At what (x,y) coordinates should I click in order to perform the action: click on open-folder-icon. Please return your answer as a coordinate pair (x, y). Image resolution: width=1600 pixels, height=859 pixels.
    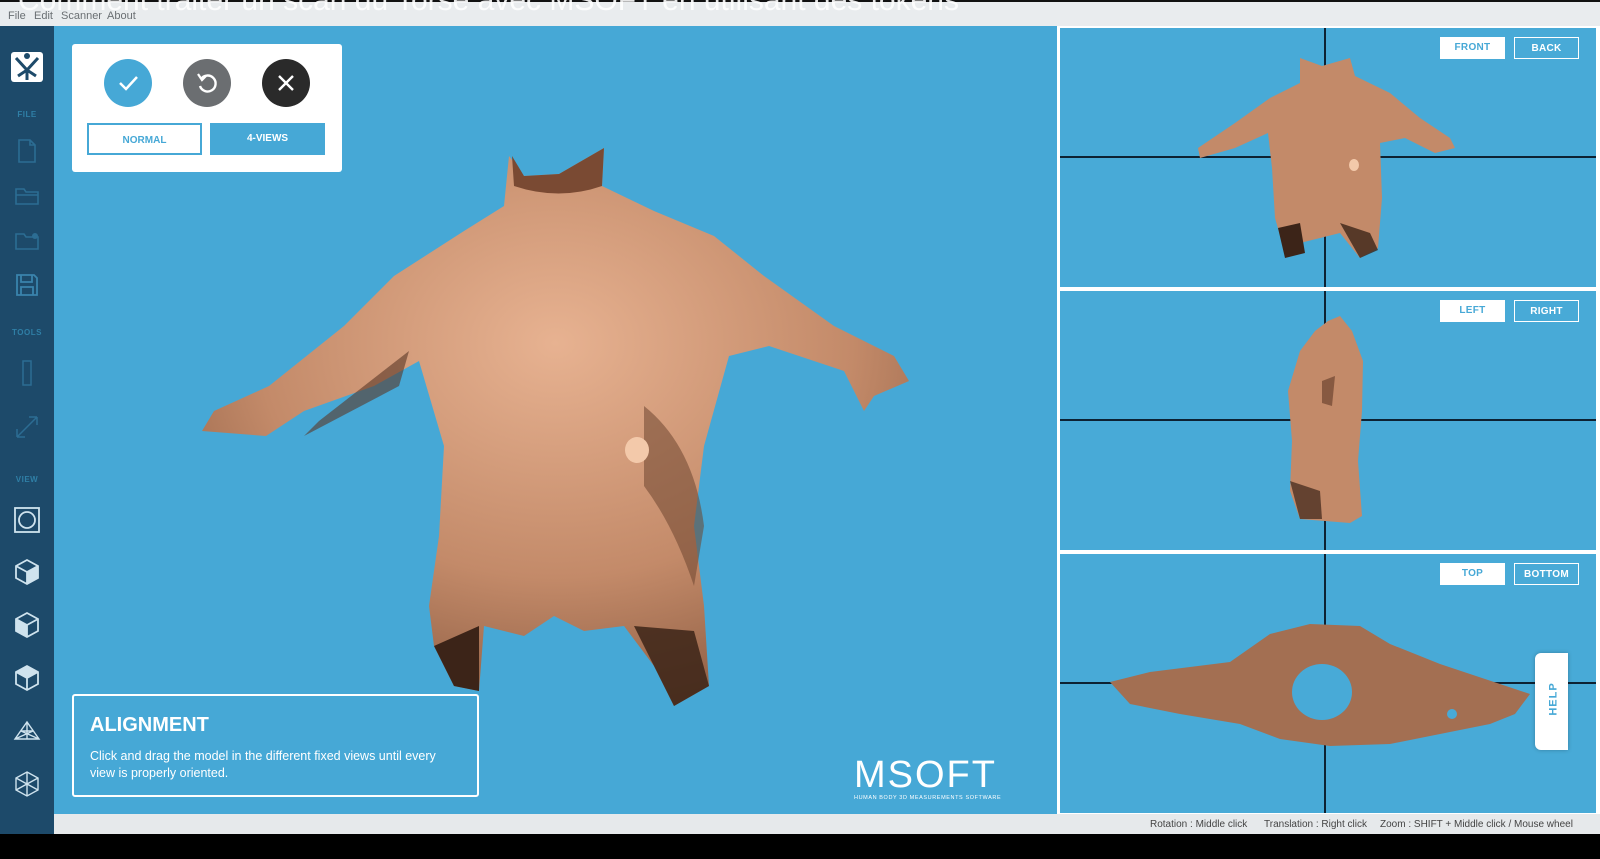
    Looking at the image, I should click on (27, 196).